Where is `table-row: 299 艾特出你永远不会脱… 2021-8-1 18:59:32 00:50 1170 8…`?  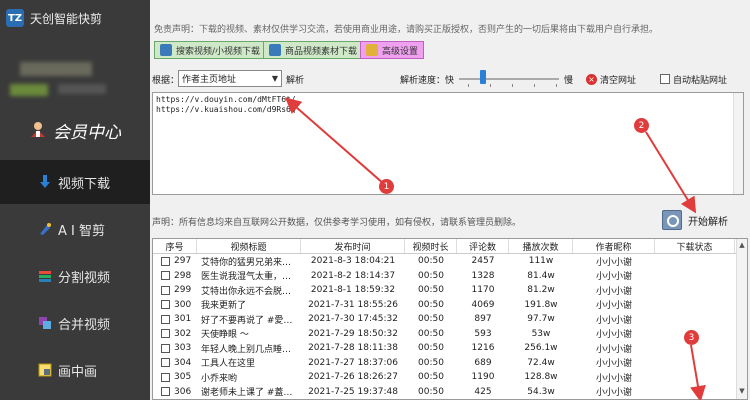
table-row: 299 艾特出你永远不会脱… 2021-8-1 18:59:32 00:50 1170 8… is located at coordinates (450, 290).